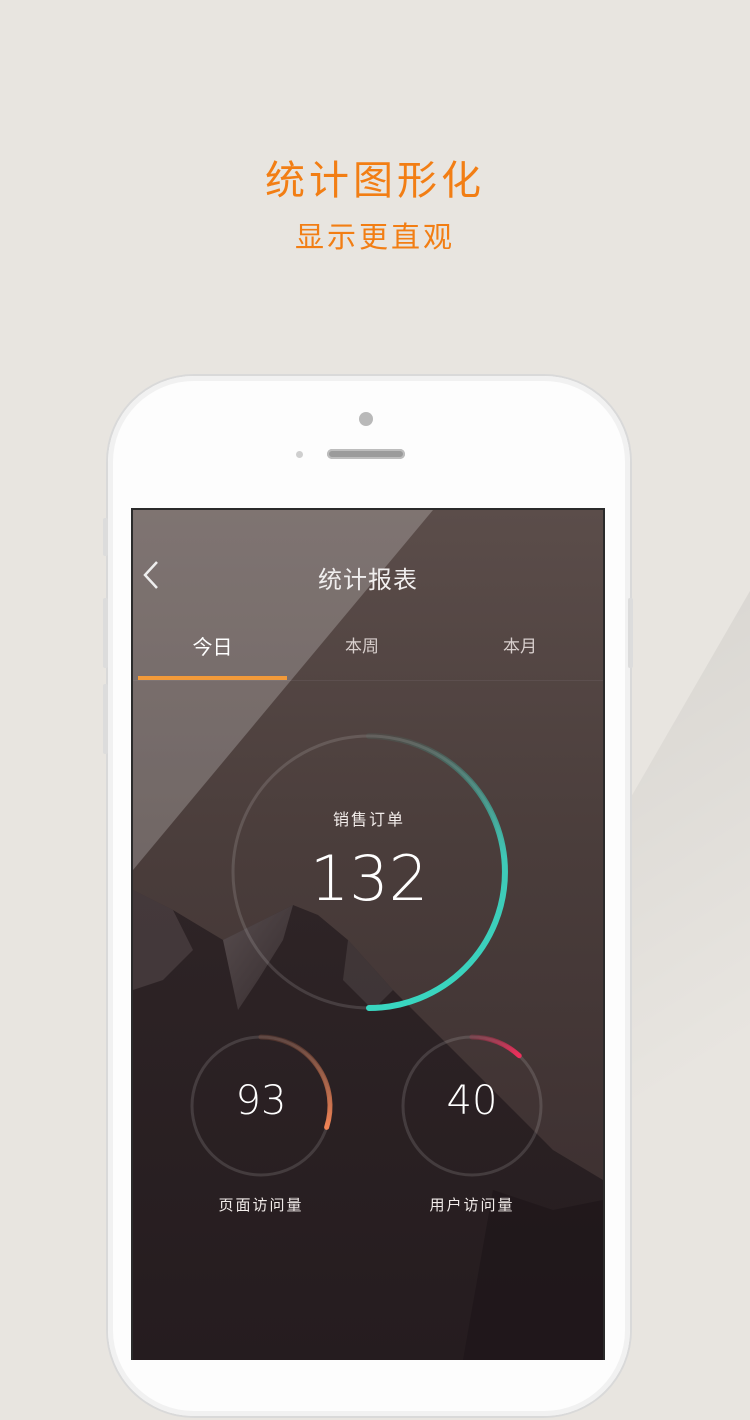 The height and width of the screenshot is (1420, 750). Describe the element at coordinates (368, 819) in the screenshot. I see `sales-orders-label: 销售订单` at that location.